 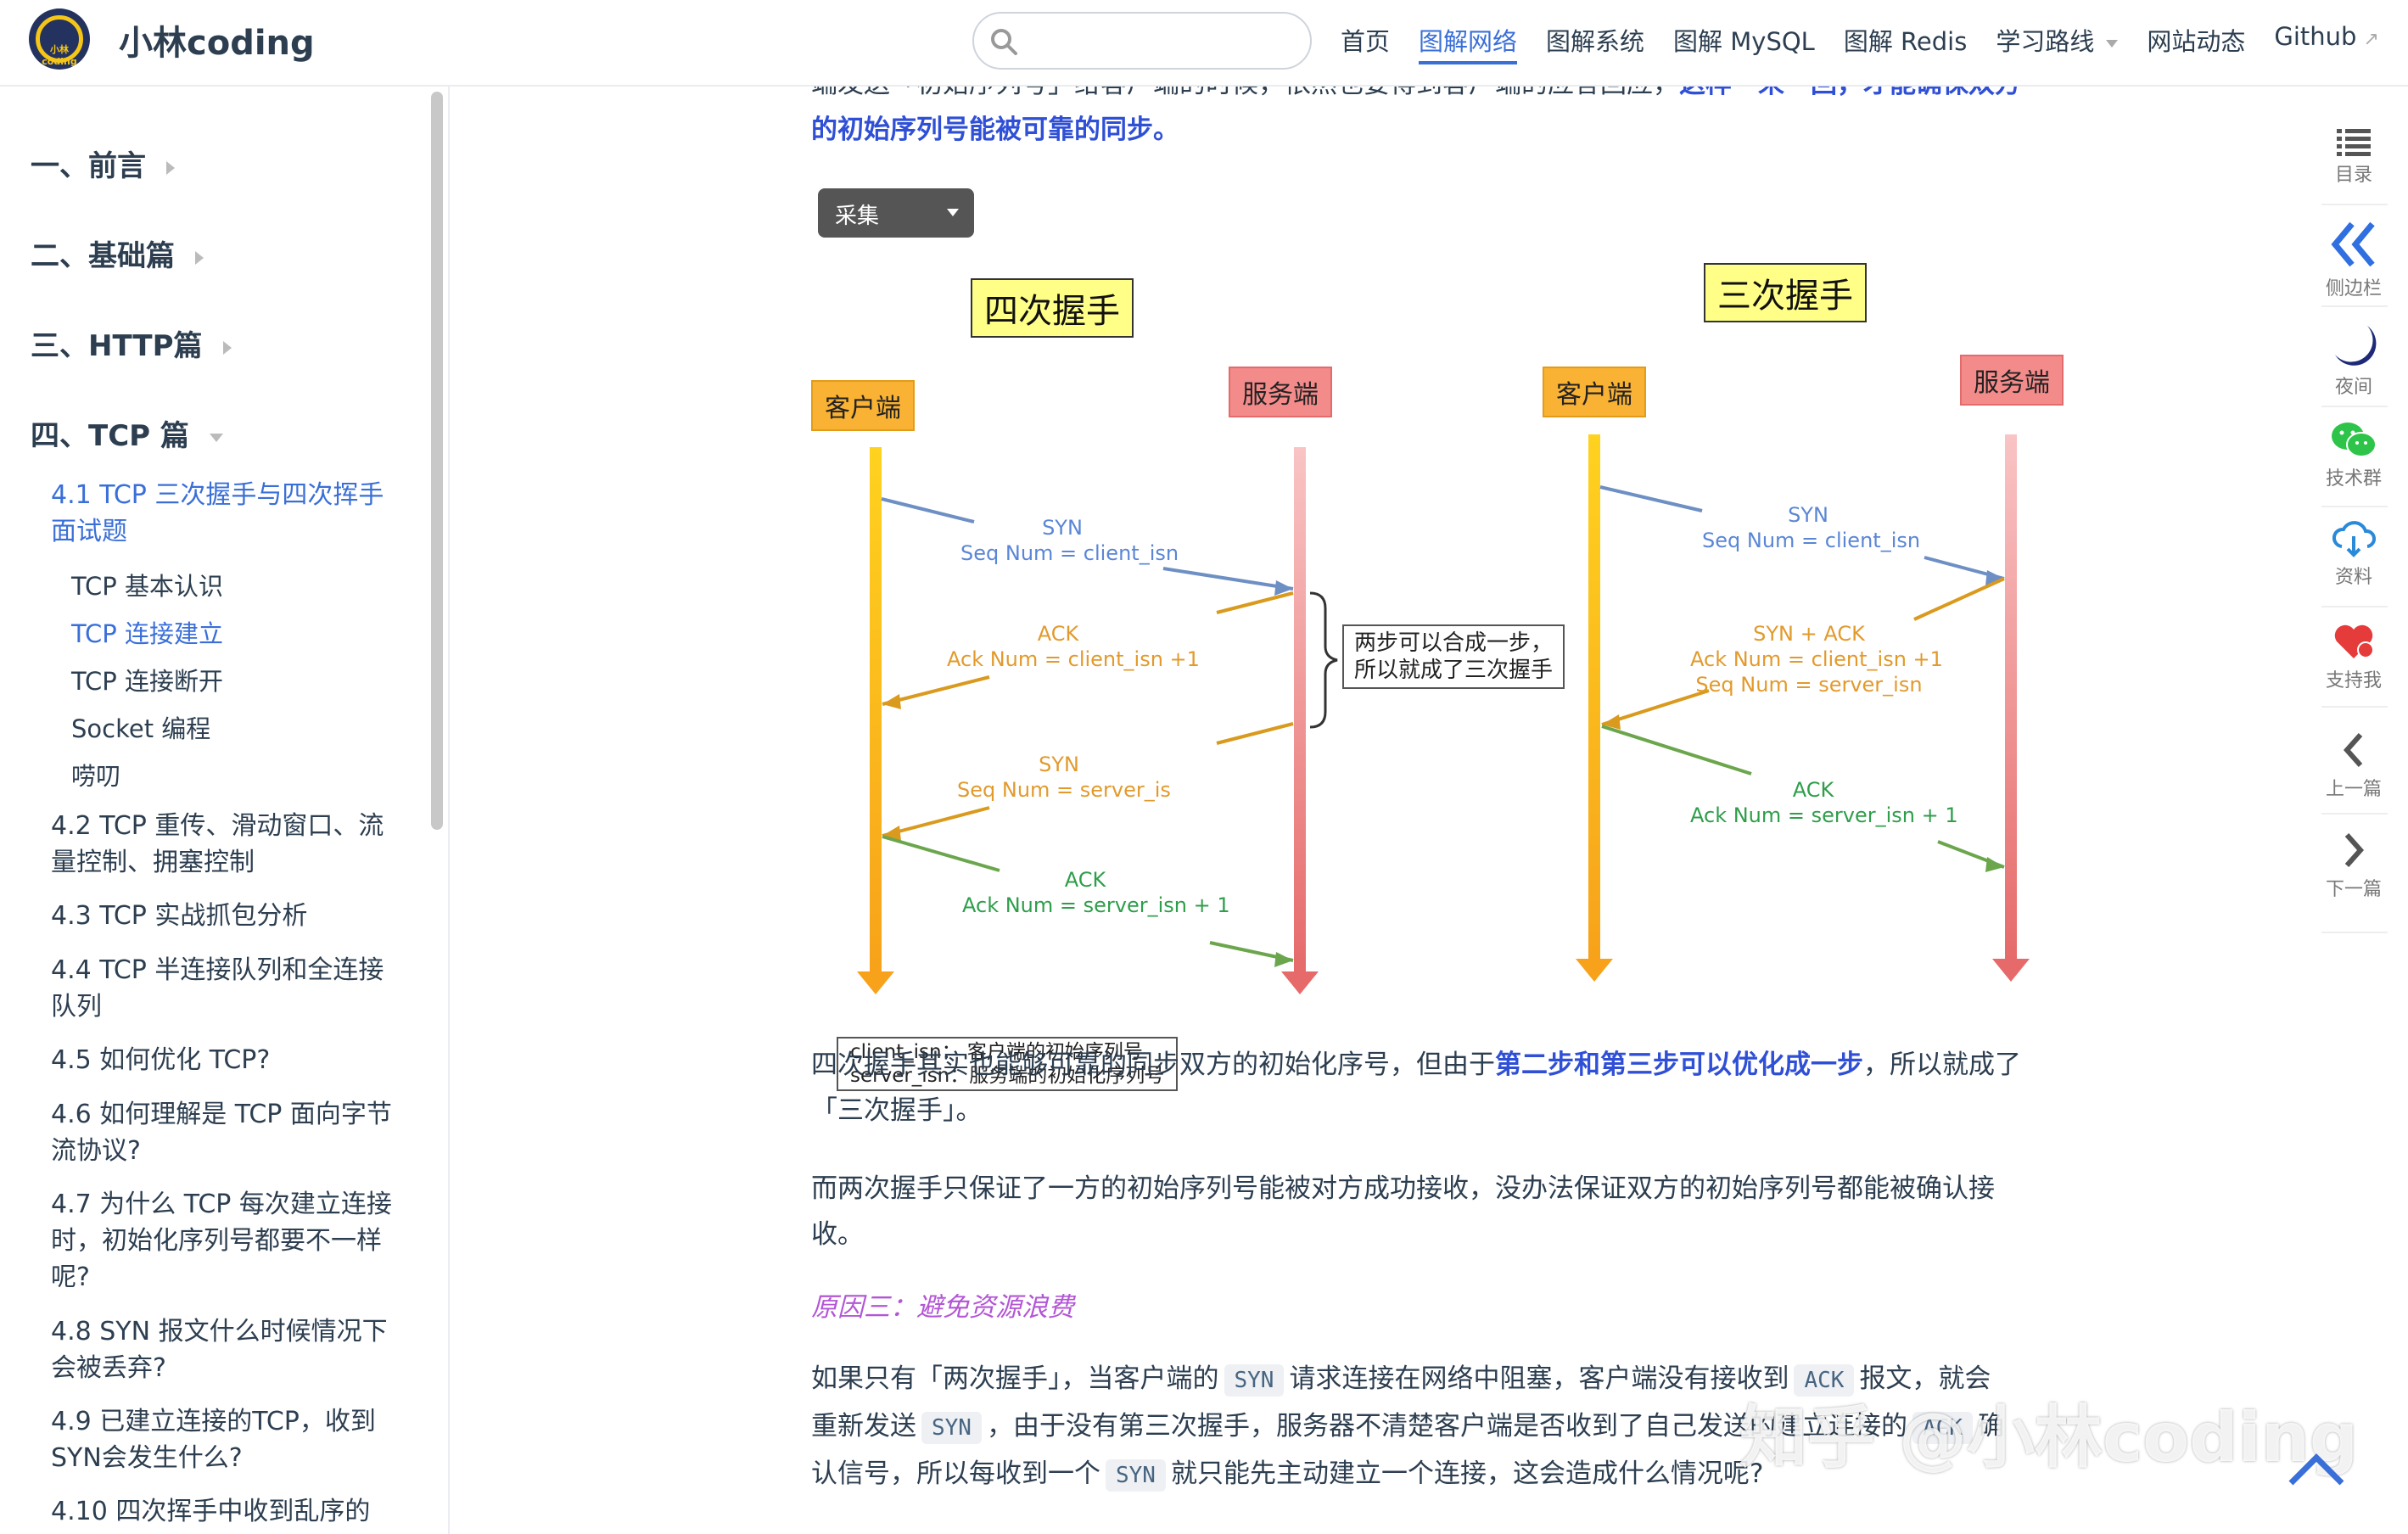 I want to click on sidebar-section-tcp: 四、TCP 篇, so click(x=127, y=433).